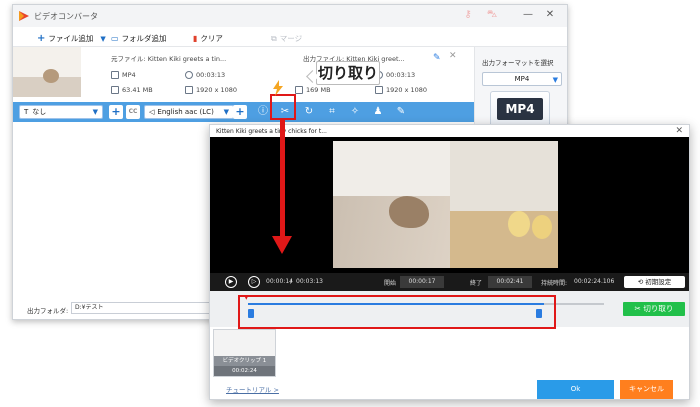 Image resolution: width=700 pixels, height=407 pixels. Describe the element at coordinates (575, 389) in the screenshot. I see `ok-button: Ok` at that location.